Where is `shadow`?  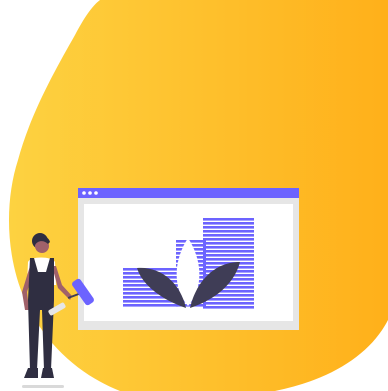
shadow is located at coordinates (43, 386).